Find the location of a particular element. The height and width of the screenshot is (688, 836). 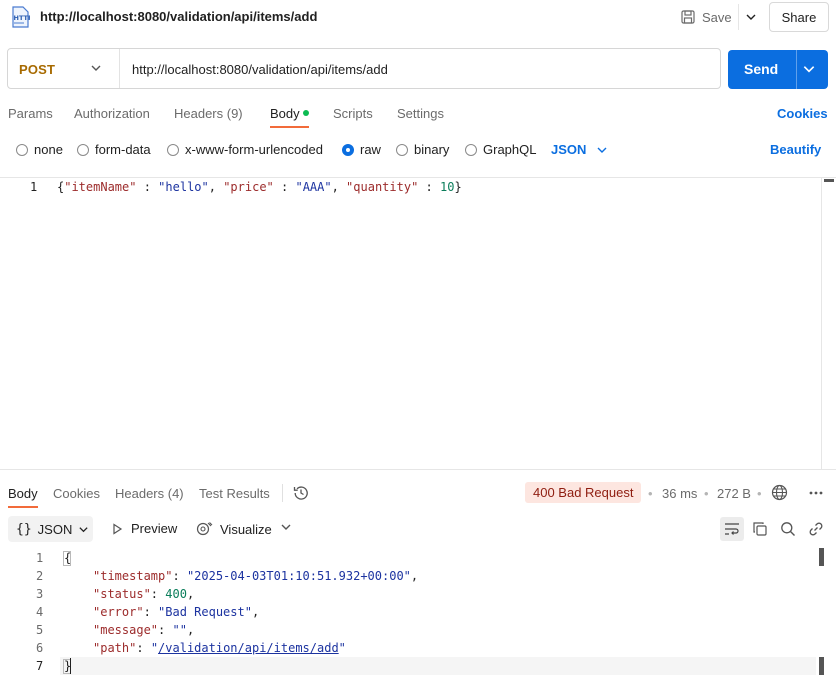

path-link: /validation/api/items/add is located at coordinates (248, 648).